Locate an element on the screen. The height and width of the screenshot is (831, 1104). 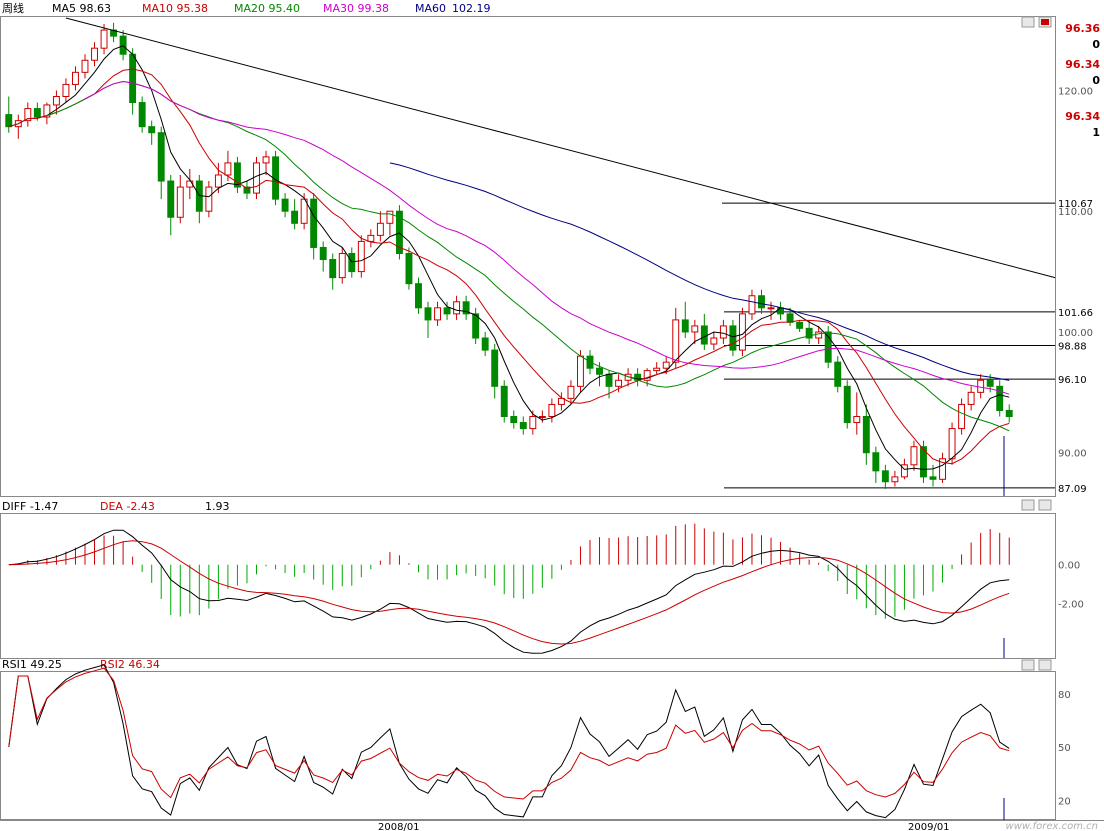
ma60-value: 102.19 is located at coordinates (471, 8).